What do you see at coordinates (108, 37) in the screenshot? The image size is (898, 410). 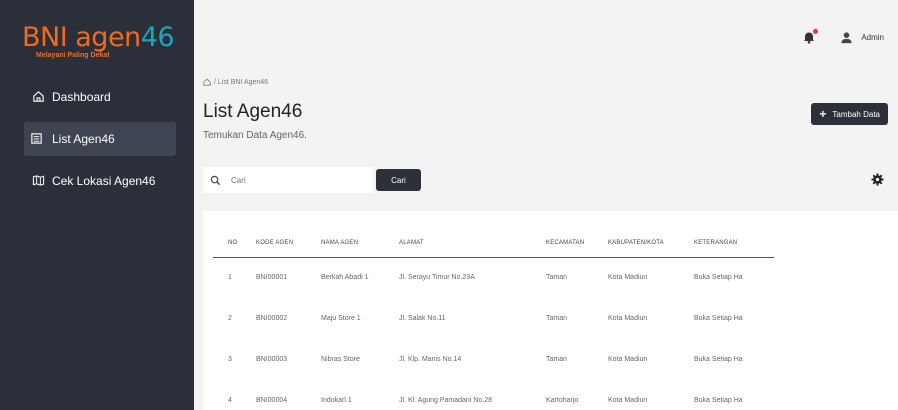 I see `brand-agen: agen` at bounding box center [108, 37].